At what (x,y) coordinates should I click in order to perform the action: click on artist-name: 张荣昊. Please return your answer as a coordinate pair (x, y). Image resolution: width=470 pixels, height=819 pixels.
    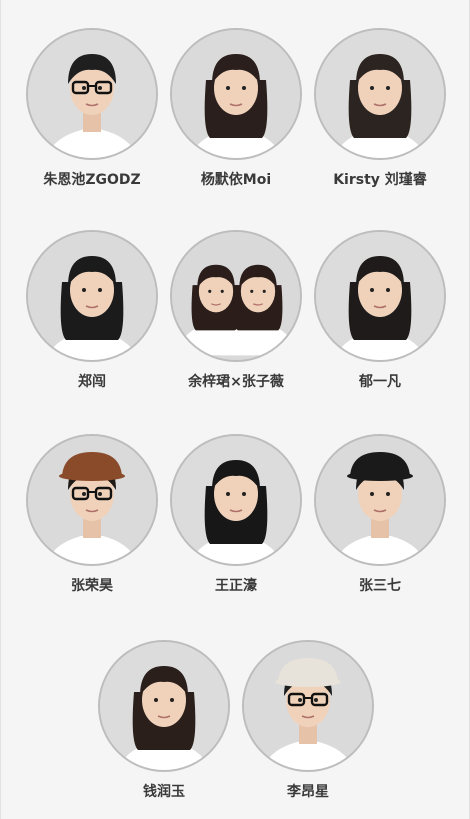
    Looking at the image, I should click on (92, 586).